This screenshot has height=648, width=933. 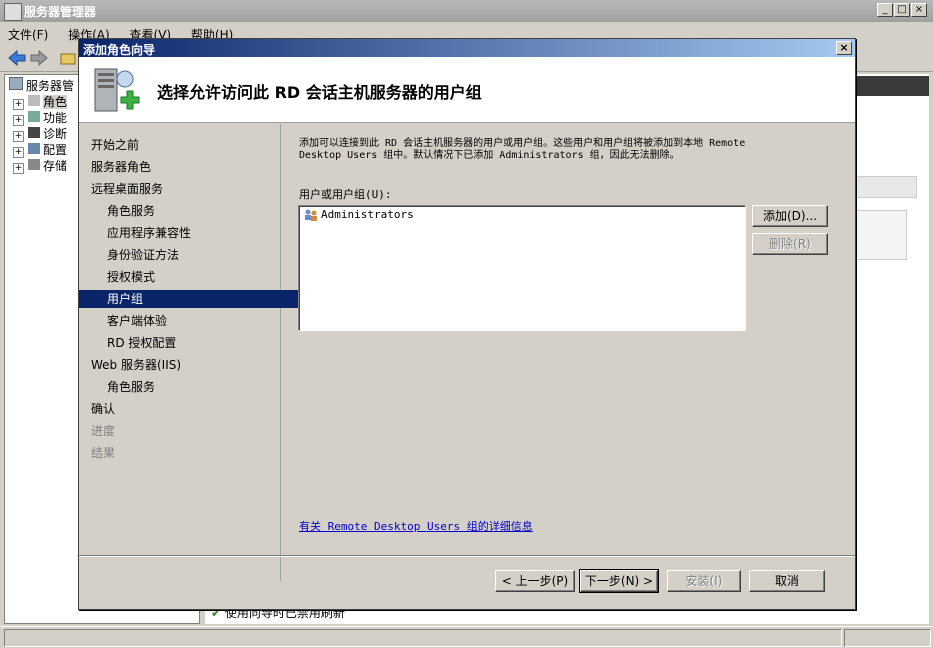 What do you see at coordinates (119, 50) in the screenshot?
I see `dialog-title: 添加角色向导` at bounding box center [119, 50].